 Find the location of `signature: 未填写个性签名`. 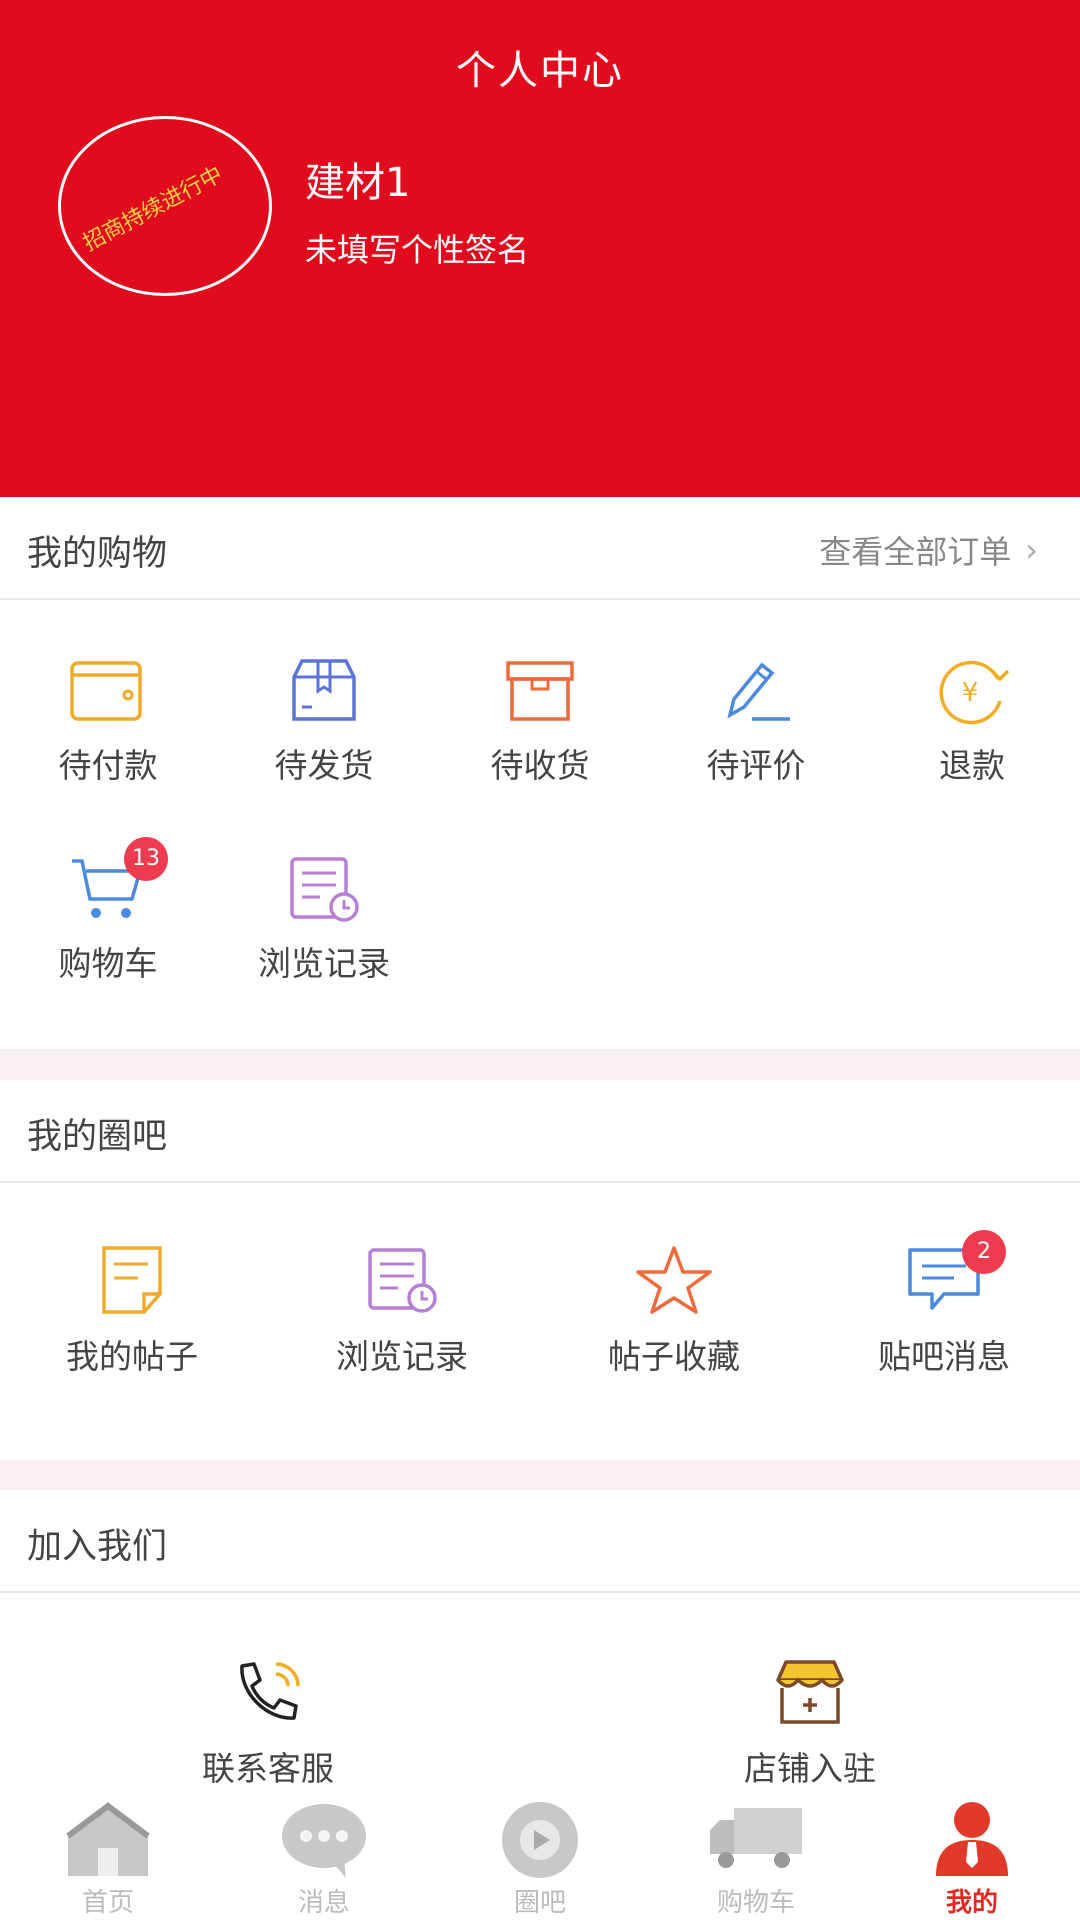

signature: 未填写个性签名 is located at coordinates (417, 248).